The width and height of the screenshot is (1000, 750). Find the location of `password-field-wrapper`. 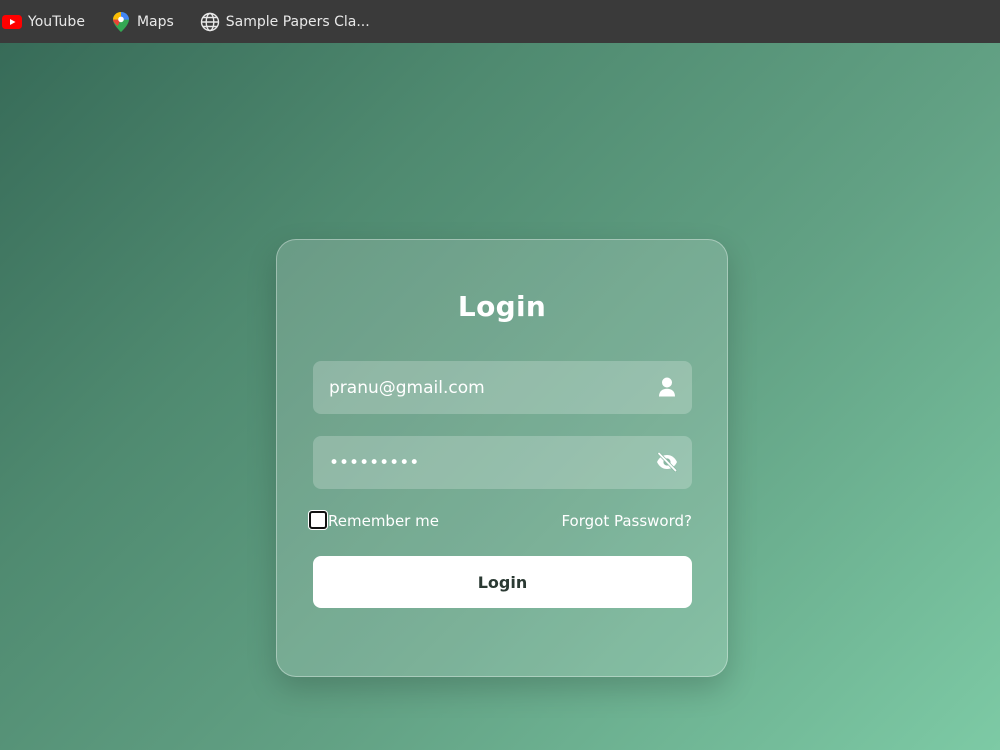

password-field-wrapper is located at coordinates (502, 462).